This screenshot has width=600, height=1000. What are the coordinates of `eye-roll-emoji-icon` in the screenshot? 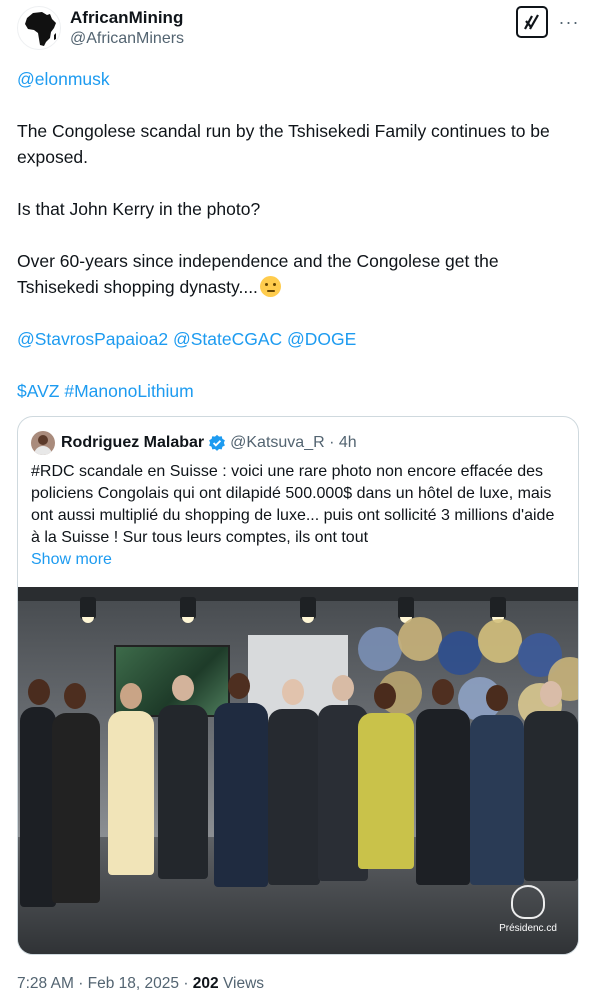 It's located at (270, 286).